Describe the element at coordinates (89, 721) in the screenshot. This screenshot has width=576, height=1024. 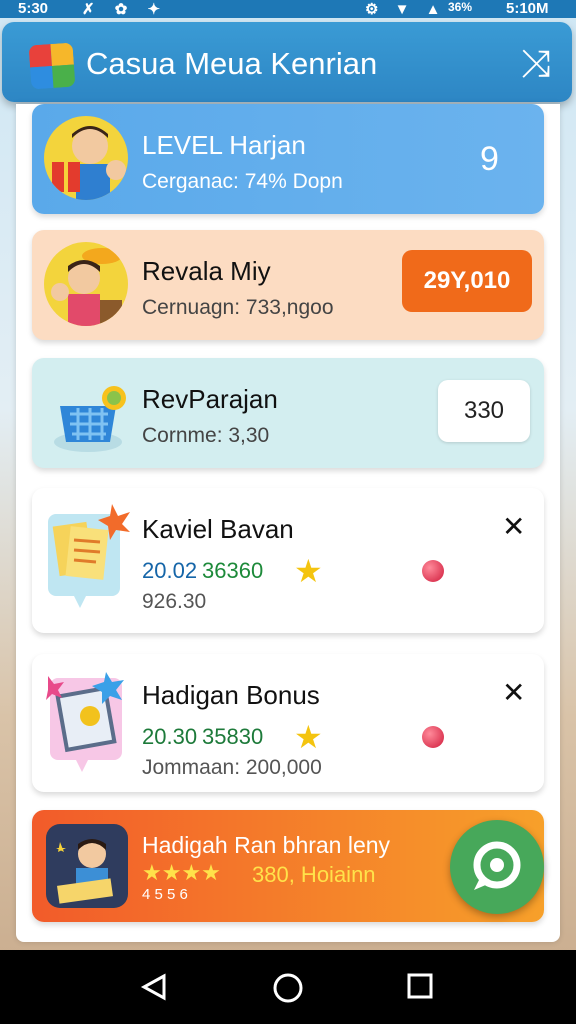
I see `book-icon` at that location.